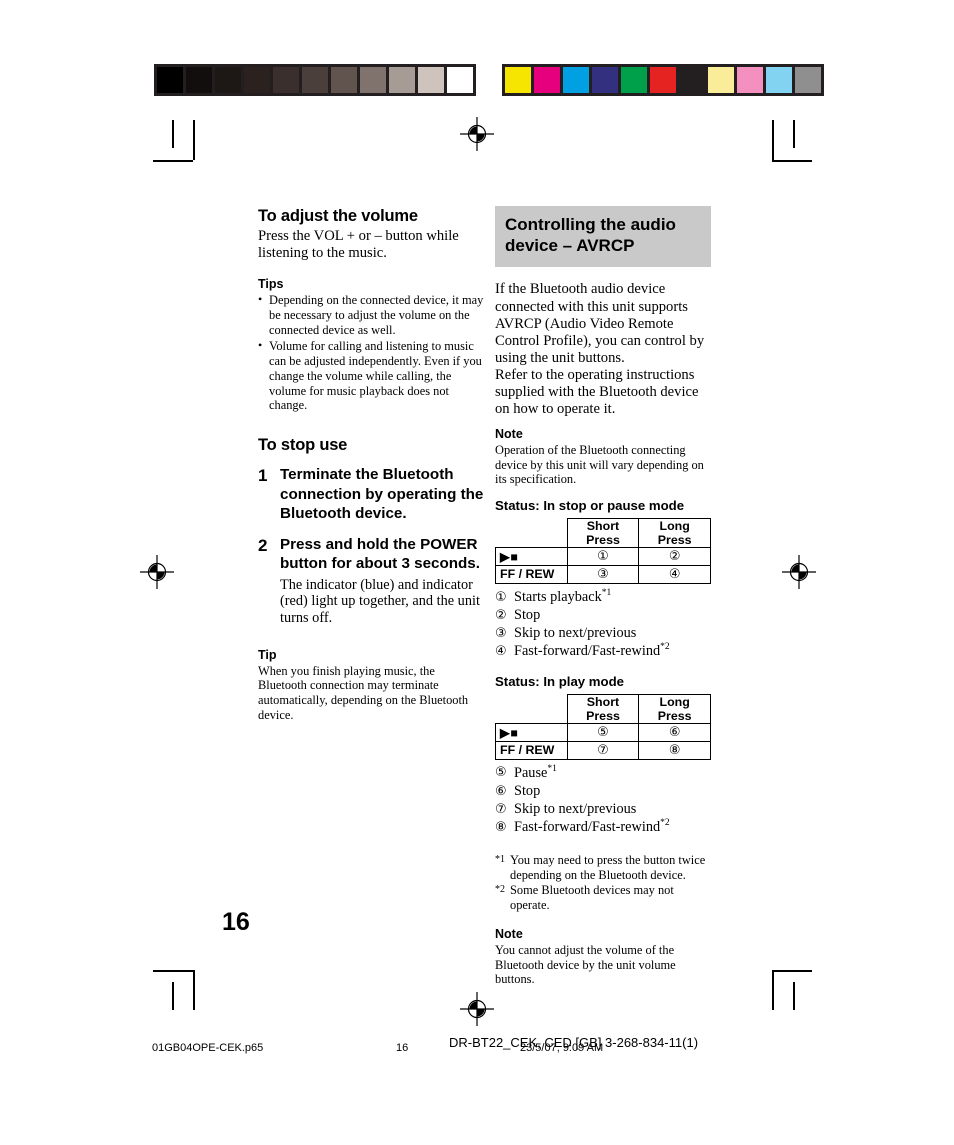  I want to click on list-item: ① Starts playback*1, so click(604, 597).